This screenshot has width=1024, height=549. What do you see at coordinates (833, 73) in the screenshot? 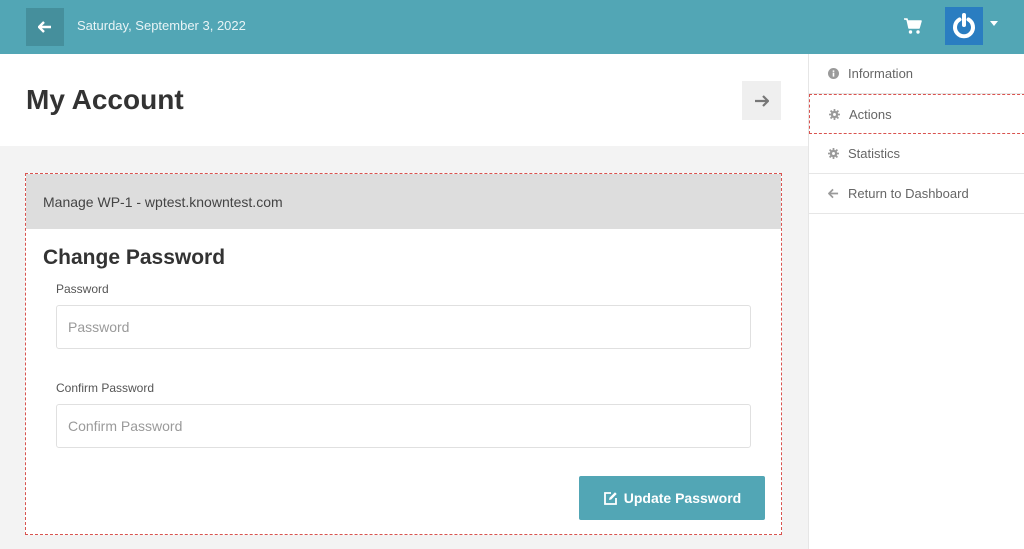
I see `info-icon` at bounding box center [833, 73].